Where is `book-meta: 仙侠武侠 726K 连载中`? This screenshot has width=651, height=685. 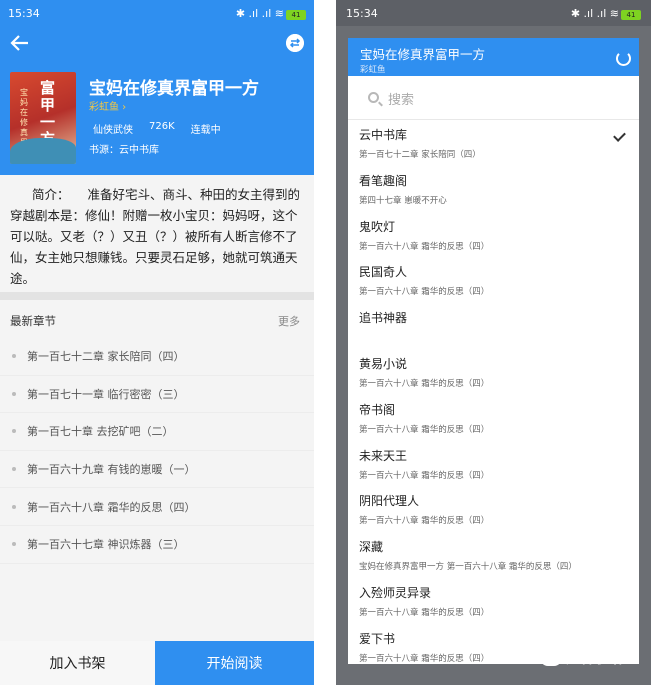
book-meta: 仙侠武侠 726K 连载中 is located at coordinates (157, 128).